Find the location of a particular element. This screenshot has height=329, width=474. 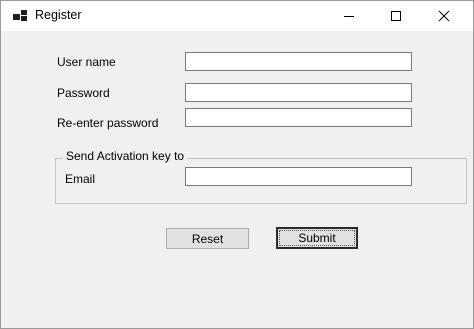

reenter-password-label: Re-enter password is located at coordinates (108, 123).